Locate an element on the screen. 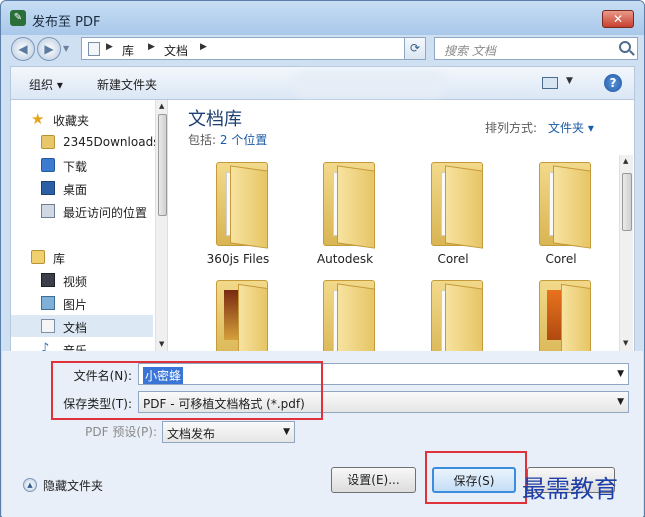  library-breadcrumb-icon is located at coordinates (94, 49).